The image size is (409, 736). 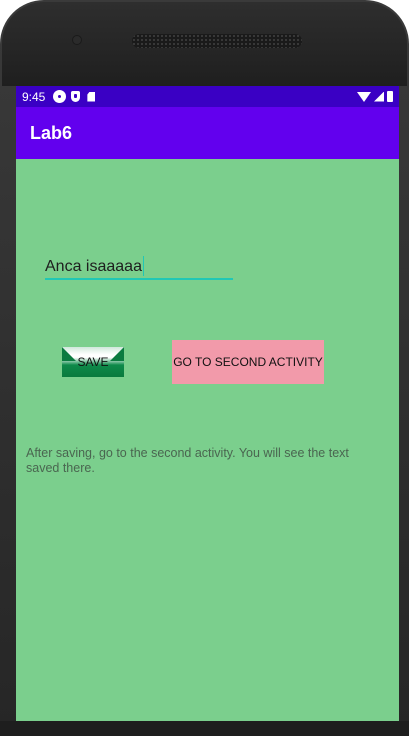 What do you see at coordinates (207, 96) in the screenshot?
I see `status-bar: 9:45` at bounding box center [207, 96].